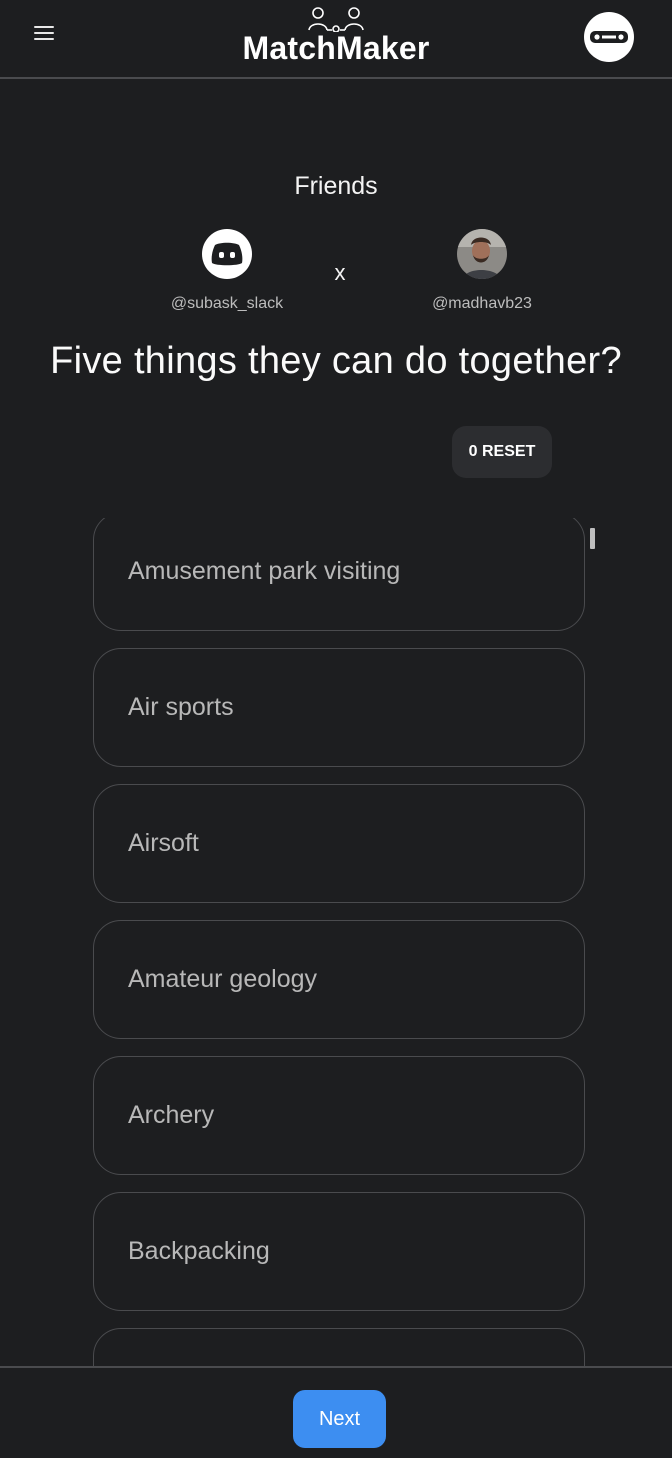  Describe the element at coordinates (340, 272) in the screenshot. I see `pair-separator: x` at that location.